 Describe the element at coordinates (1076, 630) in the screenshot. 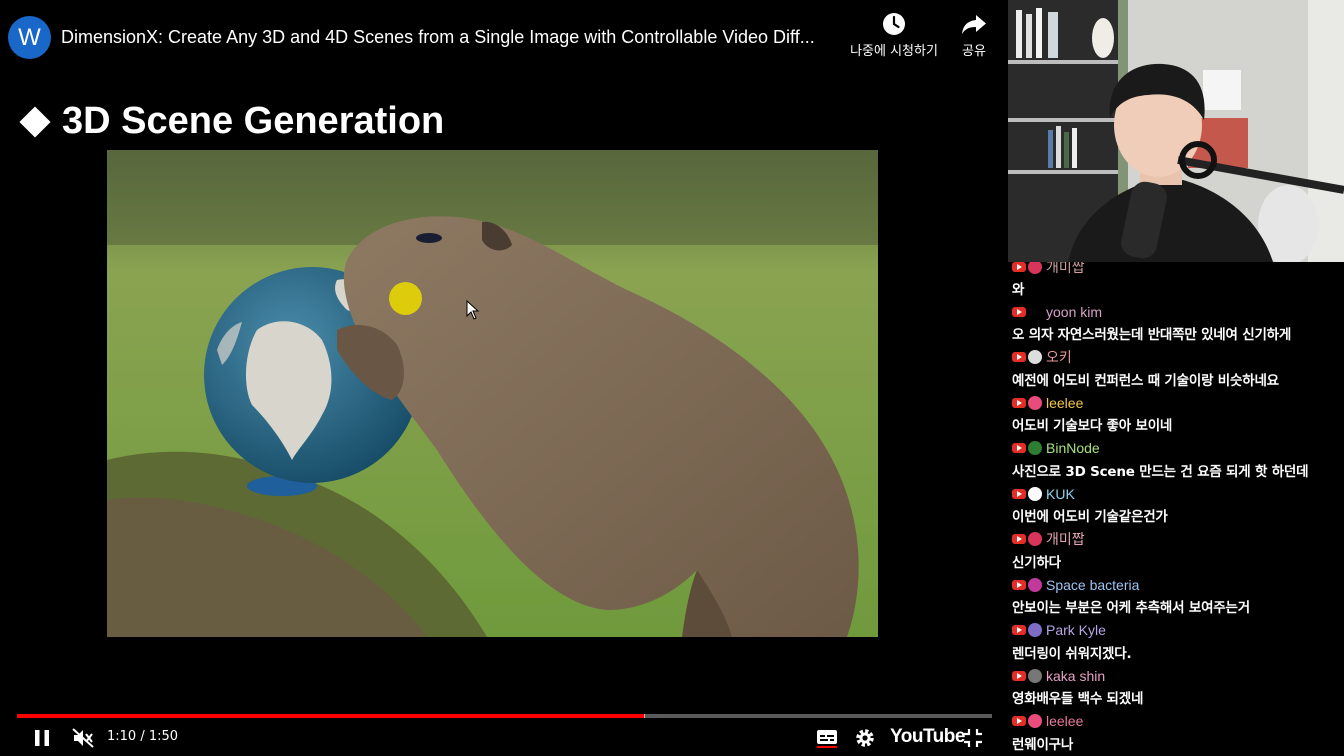

I see `chat-author: Park Kyle` at that location.